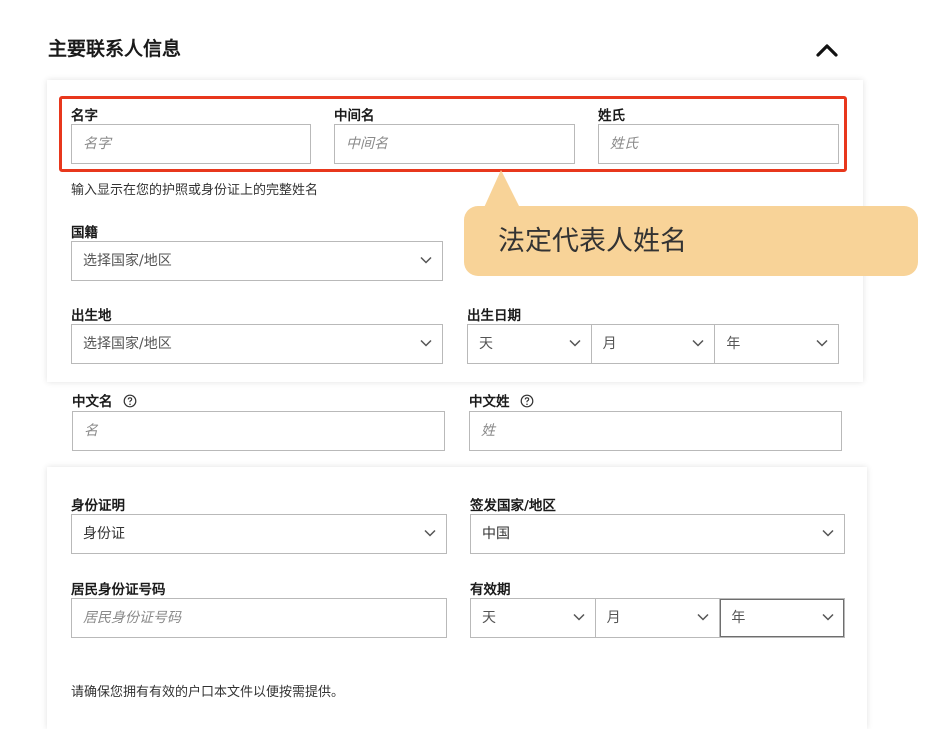 This screenshot has width=931, height=729. What do you see at coordinates (98, 506) in the screenshot?
I see `id-type-label: 身份证明` at bounding box center [98, 506].